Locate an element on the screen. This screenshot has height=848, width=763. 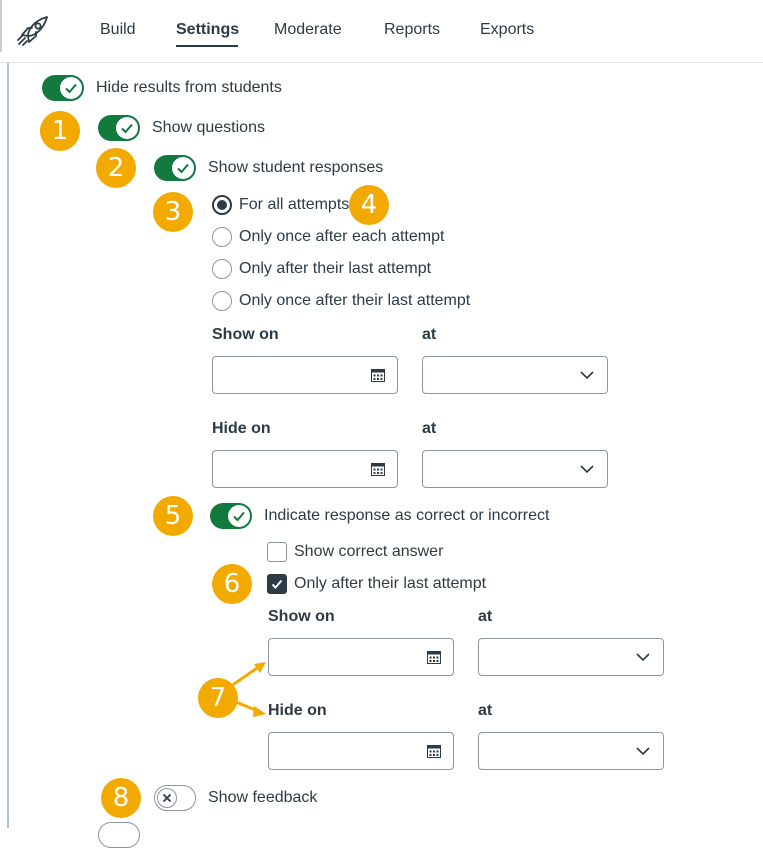
left-border is located at coordinates (8, 445).